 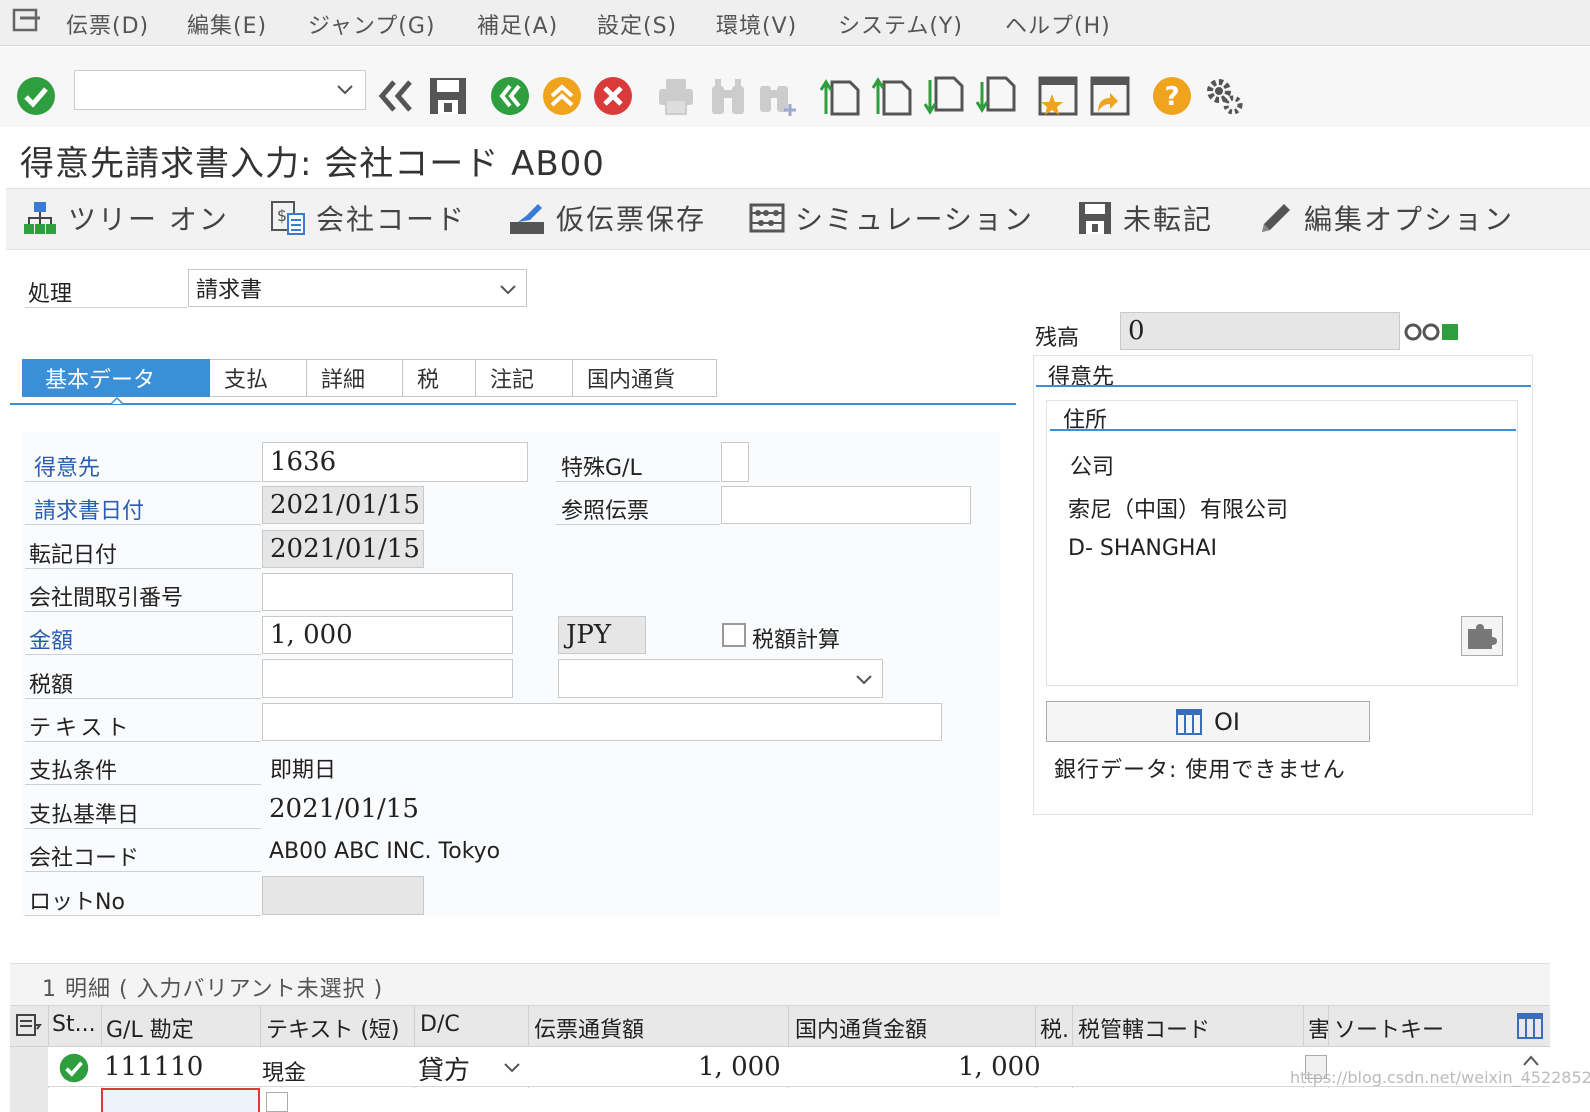 I want to click on select-layout-icon, so click(x=29, y=1025).